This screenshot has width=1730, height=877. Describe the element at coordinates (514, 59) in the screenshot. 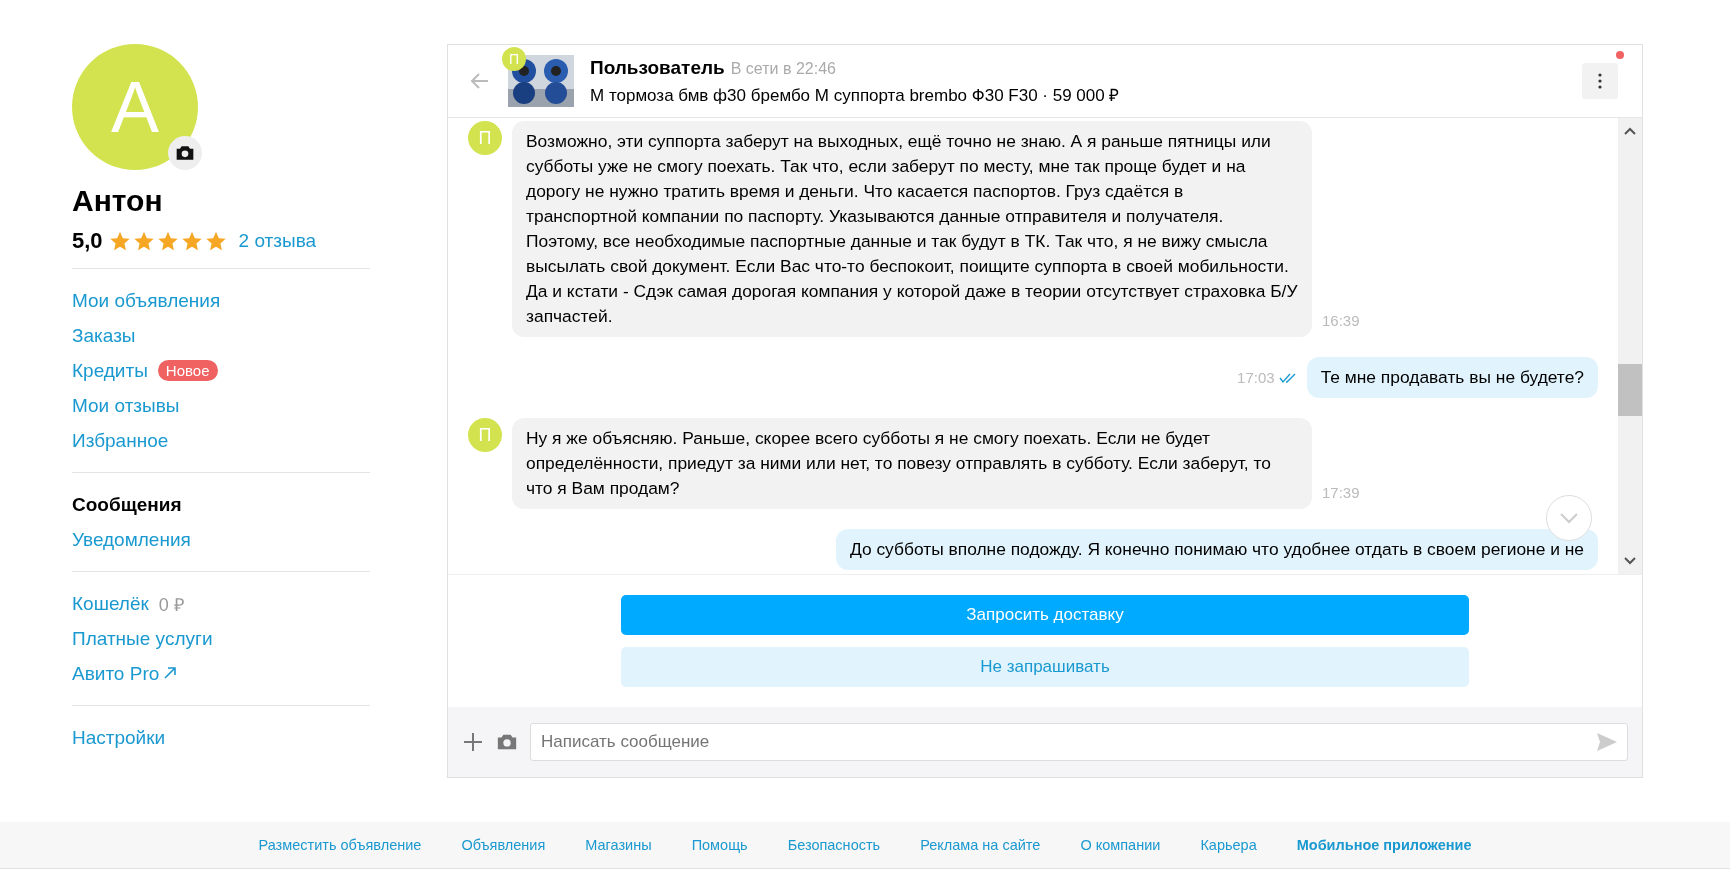

I see `seller-avatar: П` at that location.